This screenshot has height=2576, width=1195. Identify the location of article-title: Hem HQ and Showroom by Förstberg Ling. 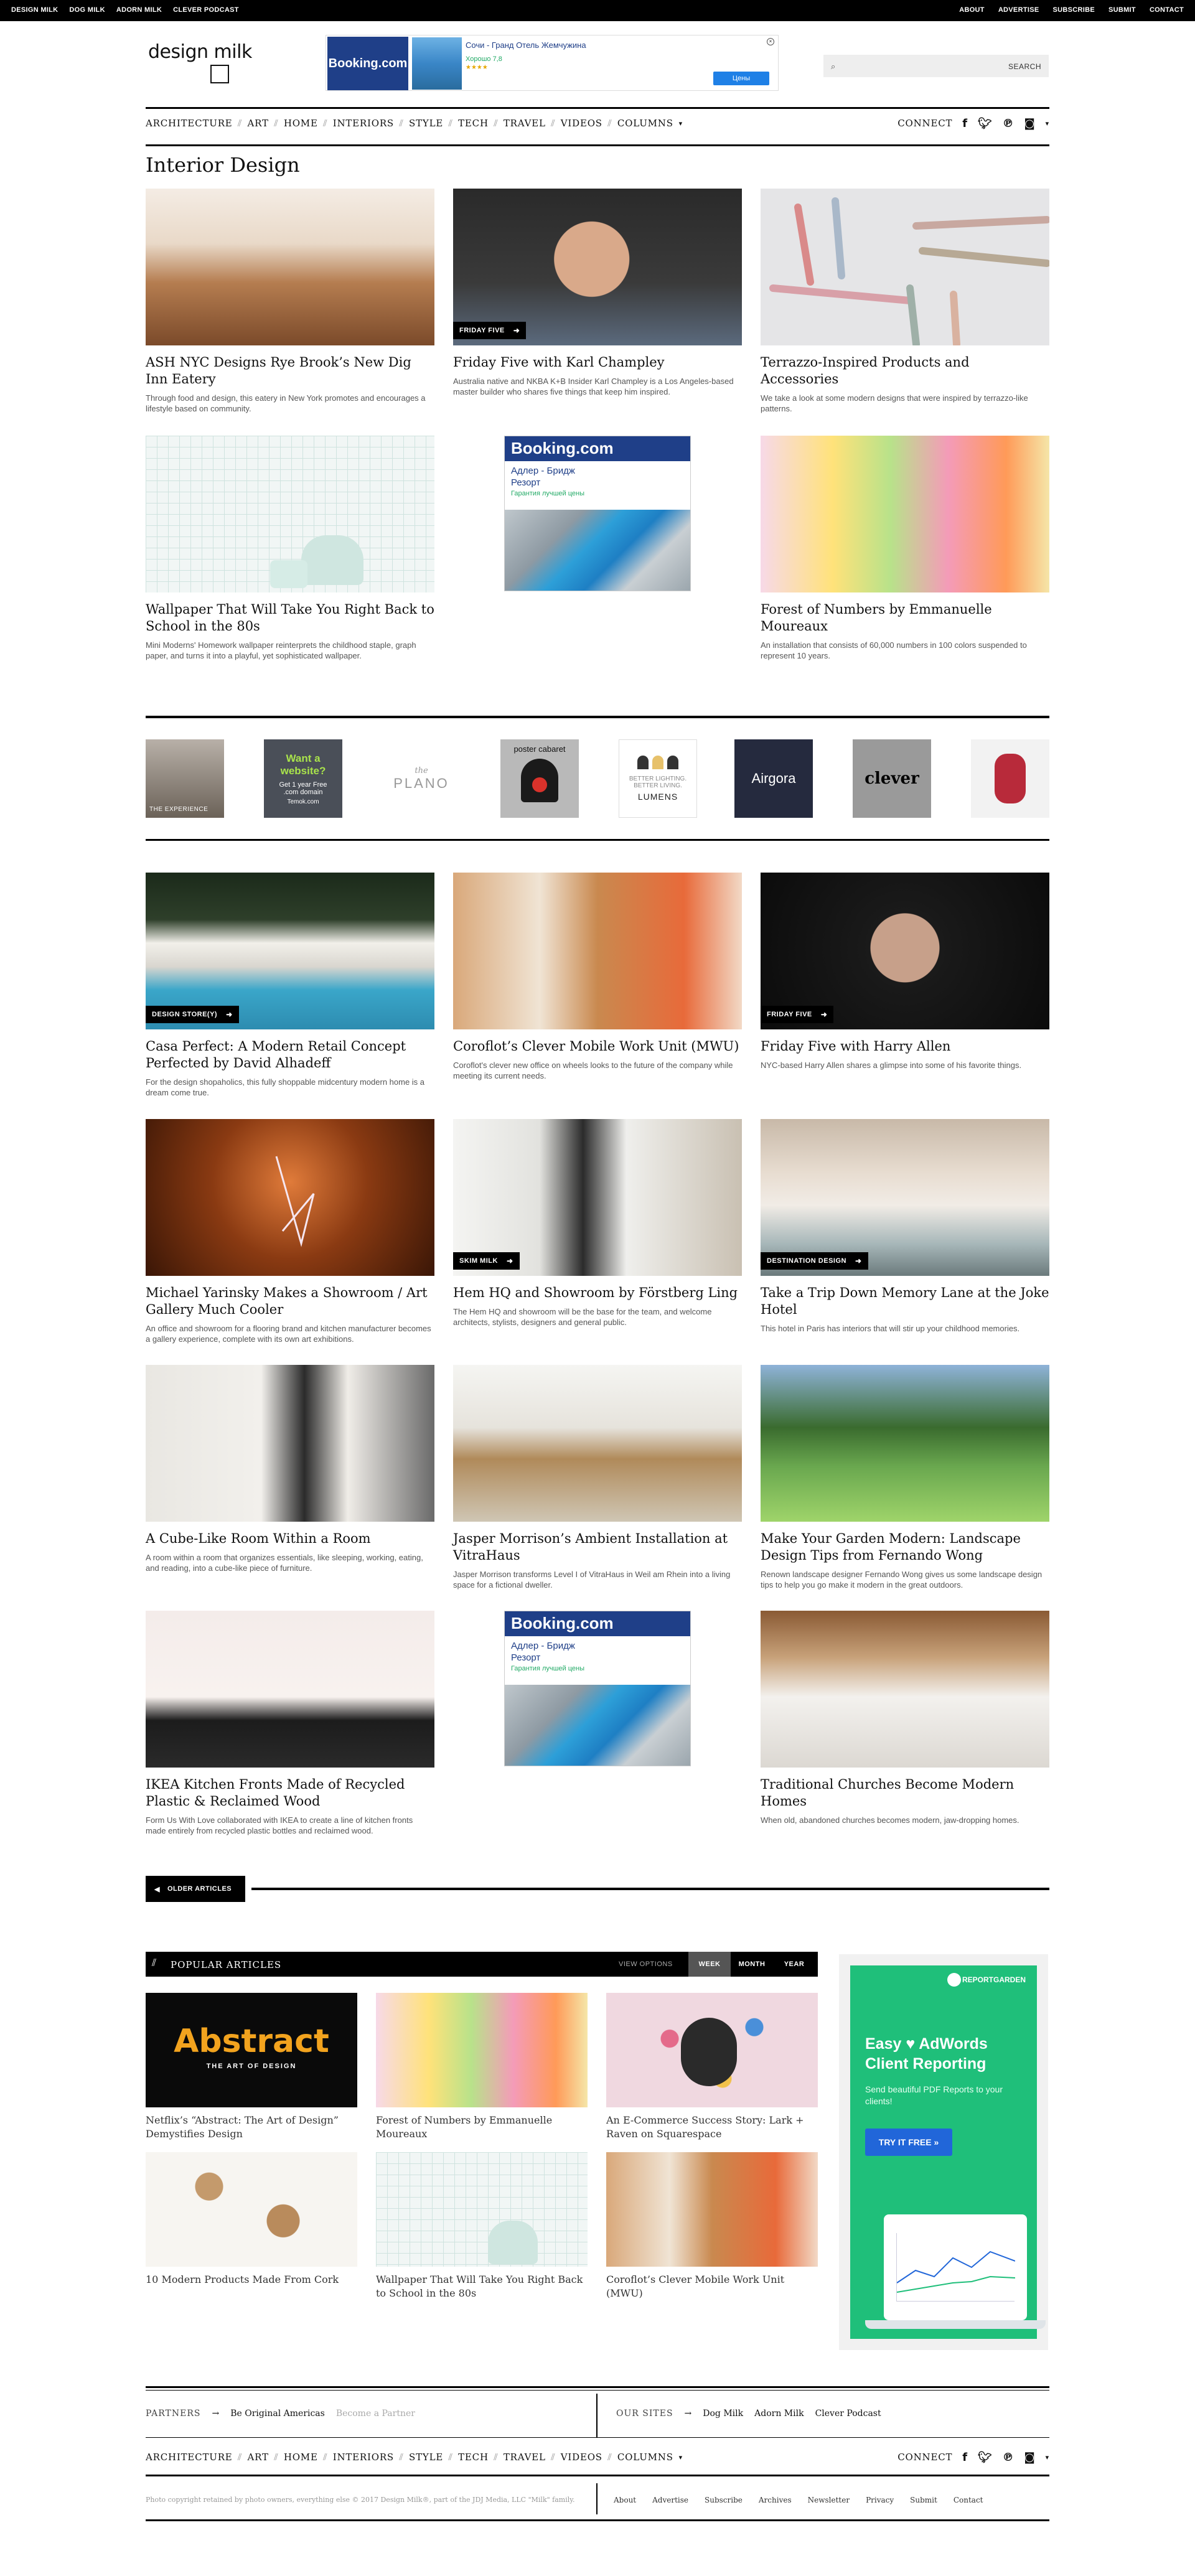
(597, 1293).